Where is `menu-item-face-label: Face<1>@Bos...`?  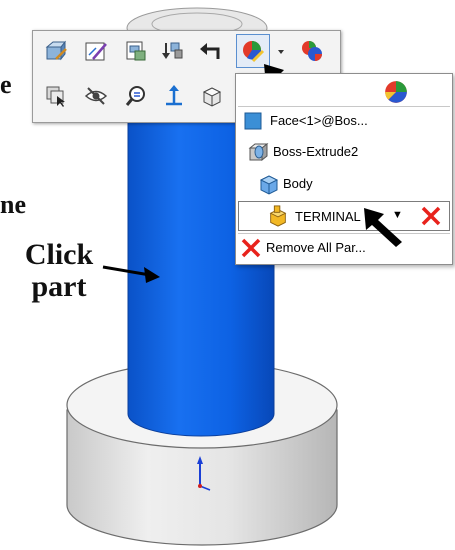 menu-item-face-label: Face<1>@Bos... is located at coordinates (319, 120).